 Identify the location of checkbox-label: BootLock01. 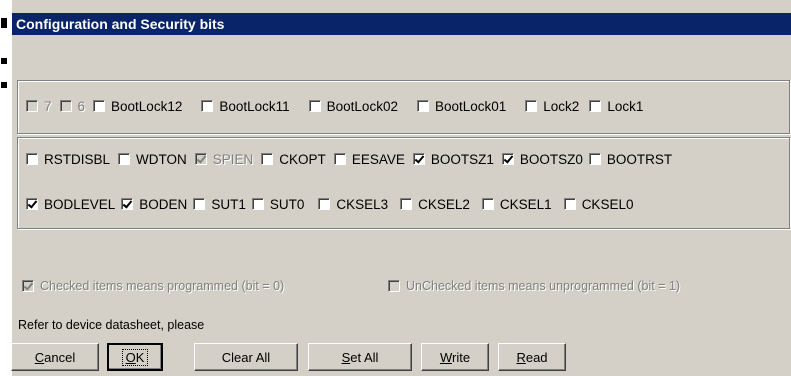
(470, 106).